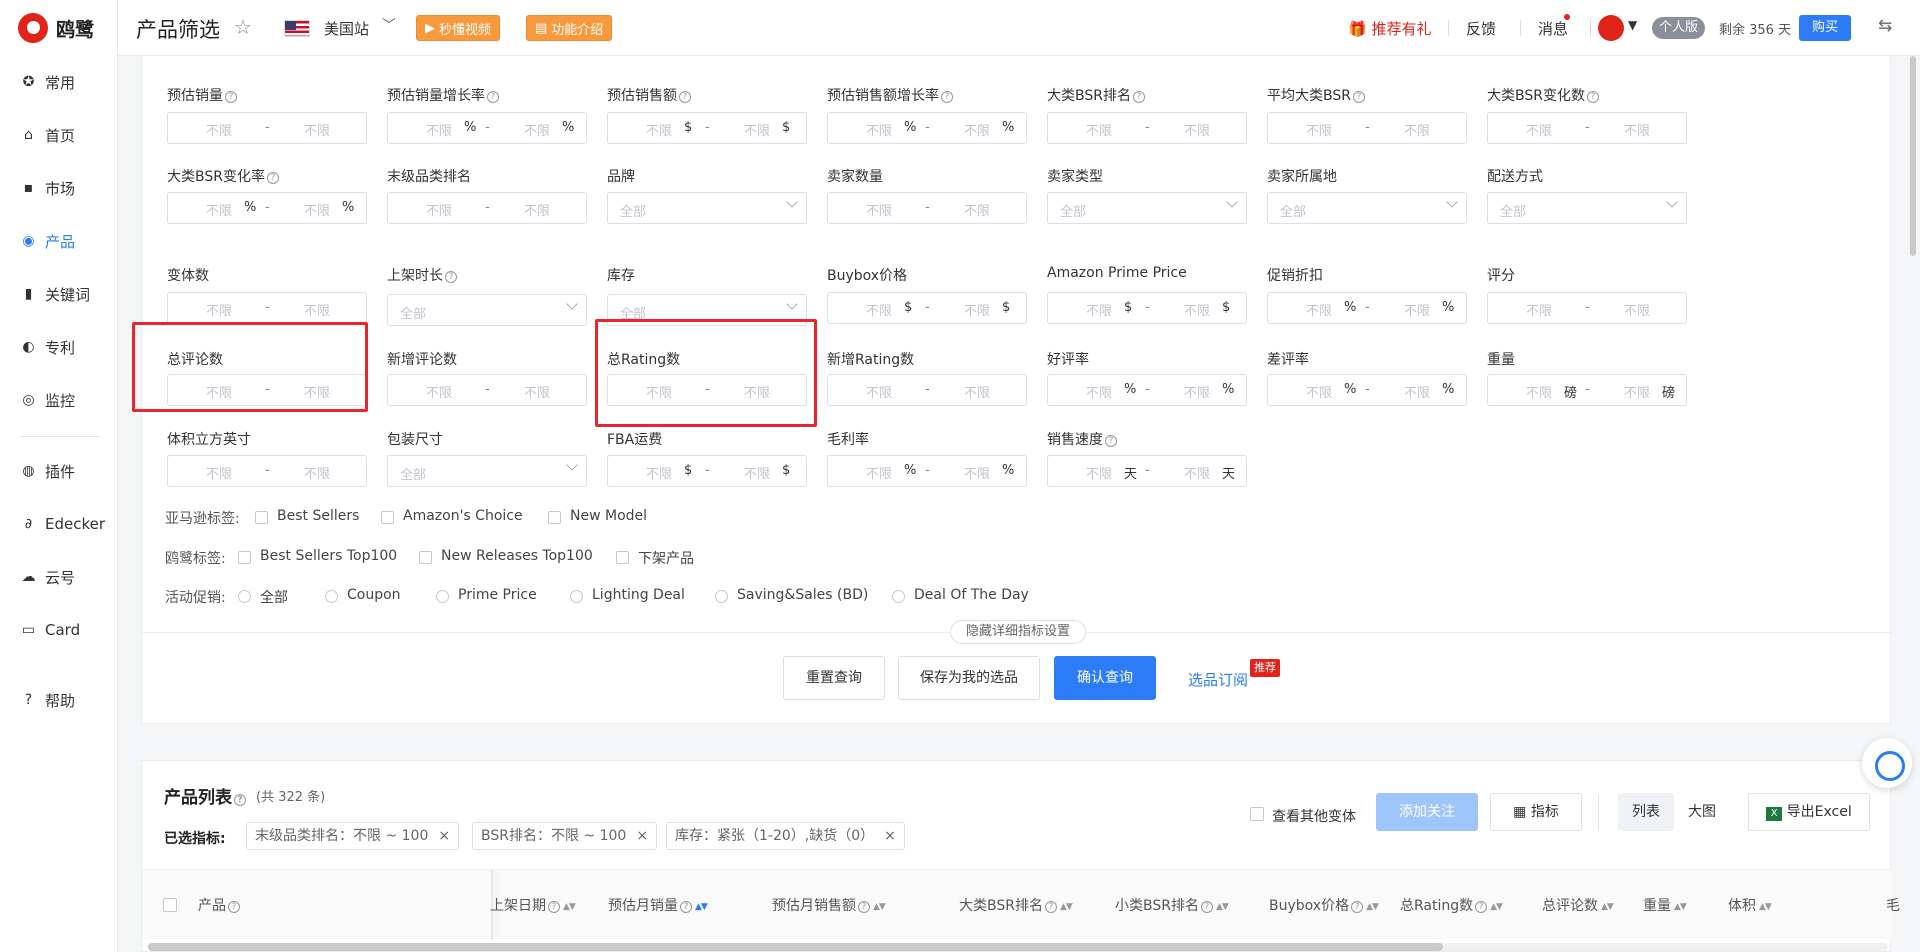 The image size is (1920, 952). What do you see at coordinates (170, 905) in the screenshot?
I see `select-all-checkbox` at bounding box center [170, 905].